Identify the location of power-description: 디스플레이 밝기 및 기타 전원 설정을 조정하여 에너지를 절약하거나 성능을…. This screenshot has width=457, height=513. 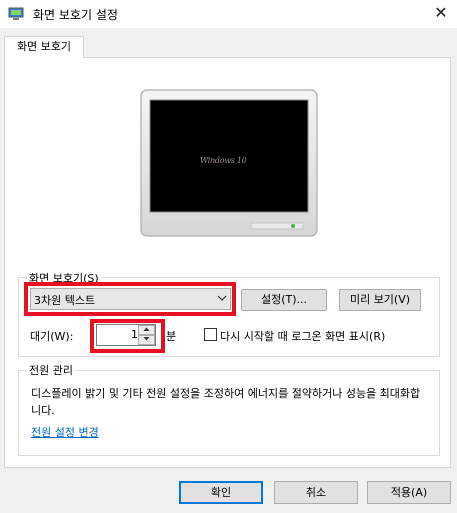
(226, 402).